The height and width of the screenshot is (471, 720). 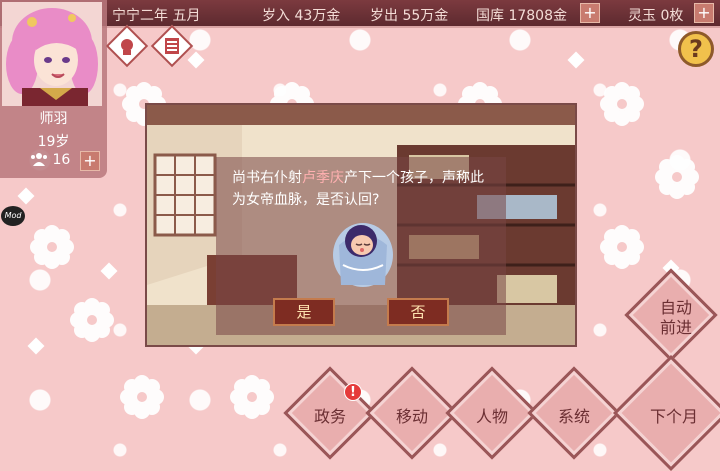 What do you see at coordinates (156, 16) in the screenshot?
I see `current-date: 宁宁二年 五月` at bounding box center [156, 16].